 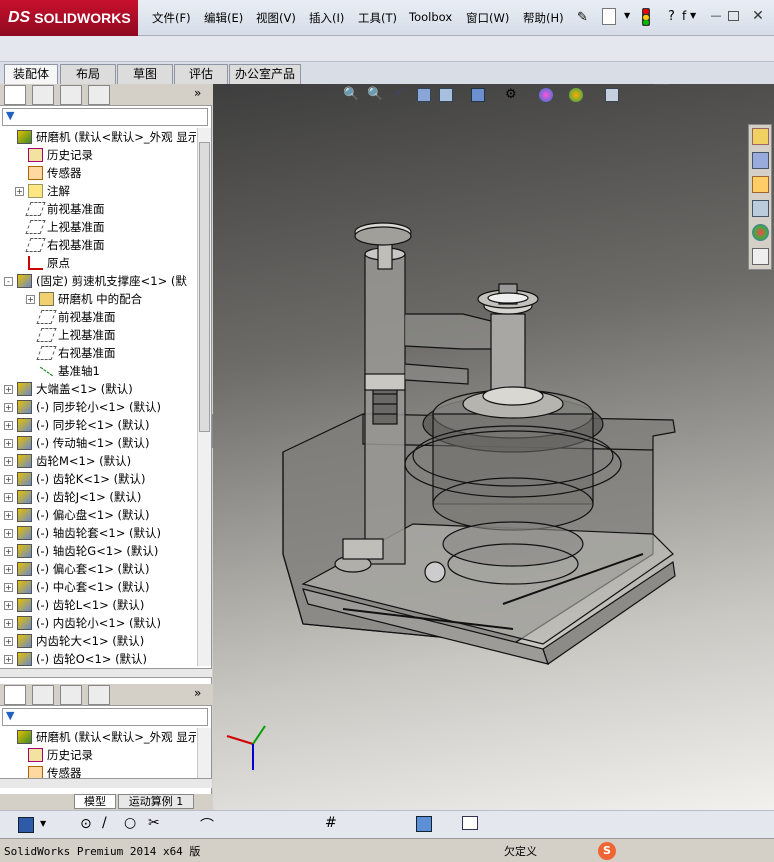 I want to click on tree-scrollbar, so click(x=204, y=397).